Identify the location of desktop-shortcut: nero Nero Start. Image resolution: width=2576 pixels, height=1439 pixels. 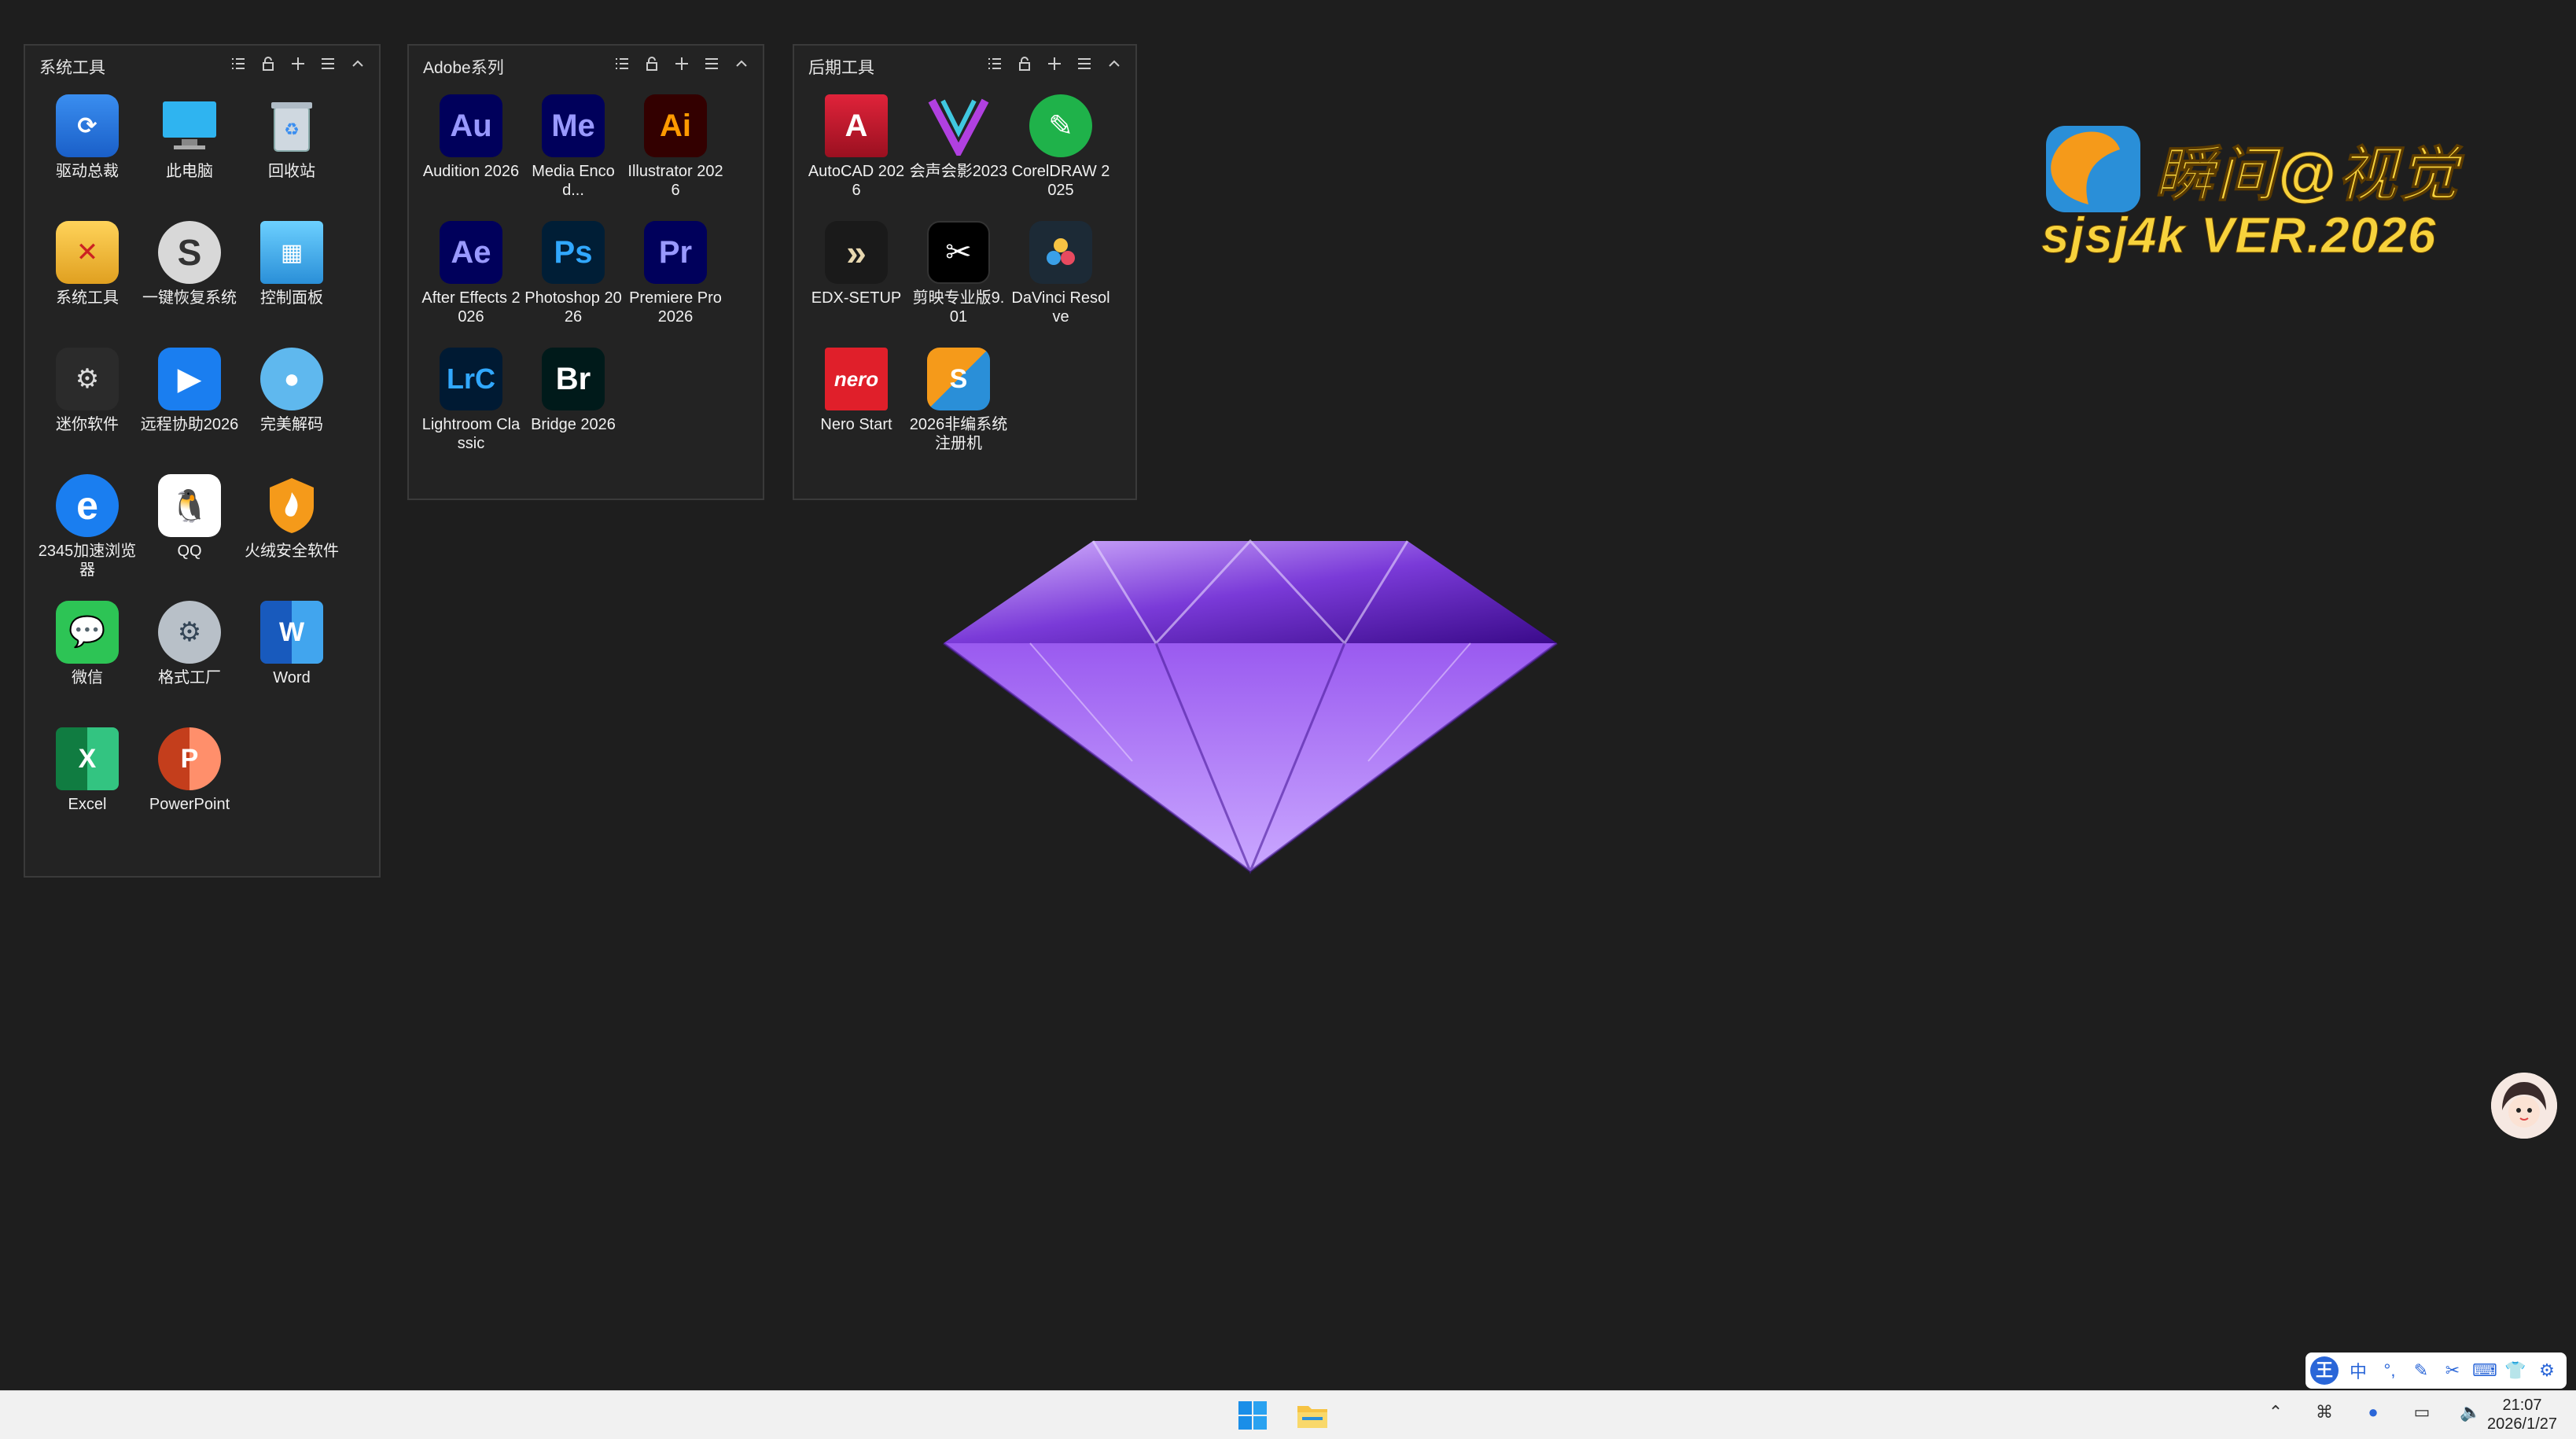
(856, 407).